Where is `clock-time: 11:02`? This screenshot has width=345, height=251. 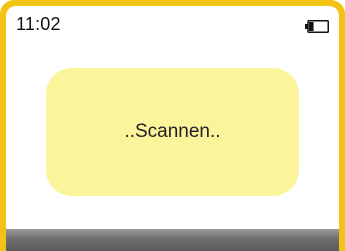 clock-time: 11:02 is located at coordinates (38, 24).